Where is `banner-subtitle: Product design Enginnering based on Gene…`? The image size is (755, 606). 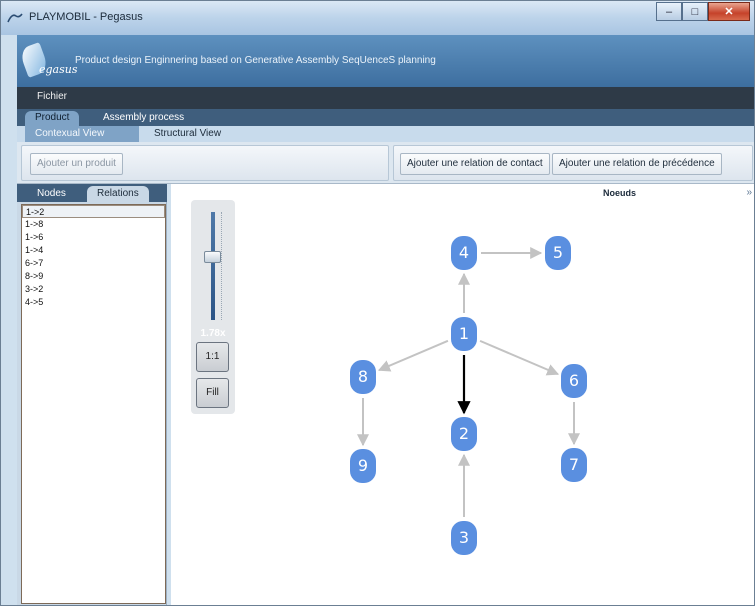
banner-subtitle: Product design Enginnering based on Gene… is located at coordinates (255, 60).